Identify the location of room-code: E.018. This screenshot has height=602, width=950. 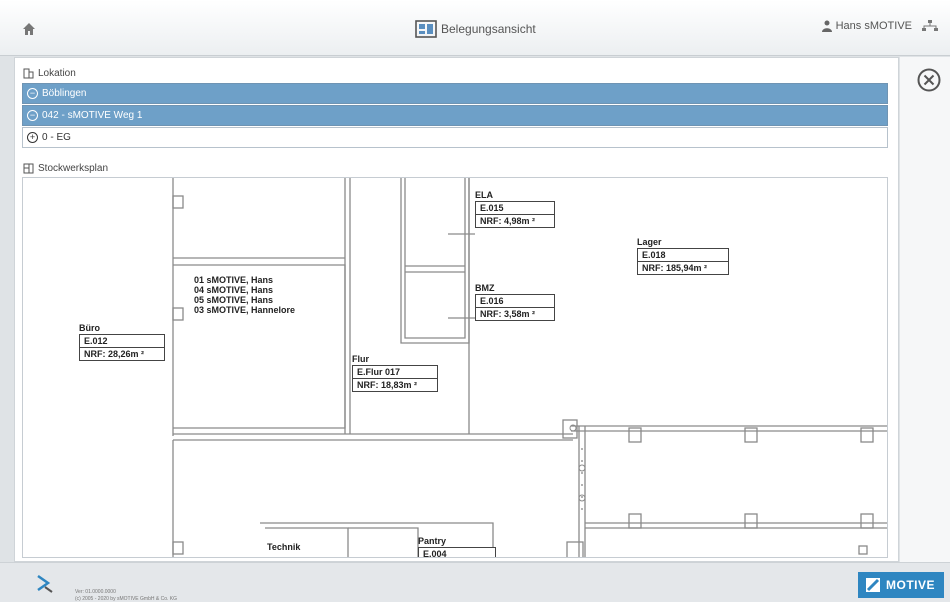
(683, 255).